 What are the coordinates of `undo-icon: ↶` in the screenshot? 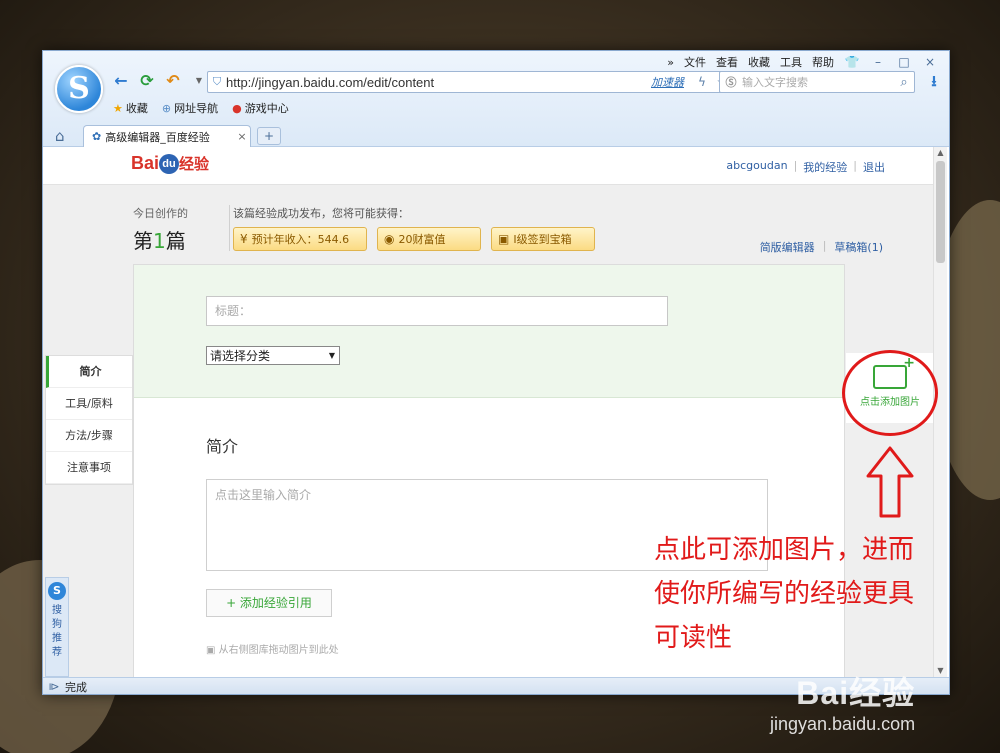 It's located at (173, 81).